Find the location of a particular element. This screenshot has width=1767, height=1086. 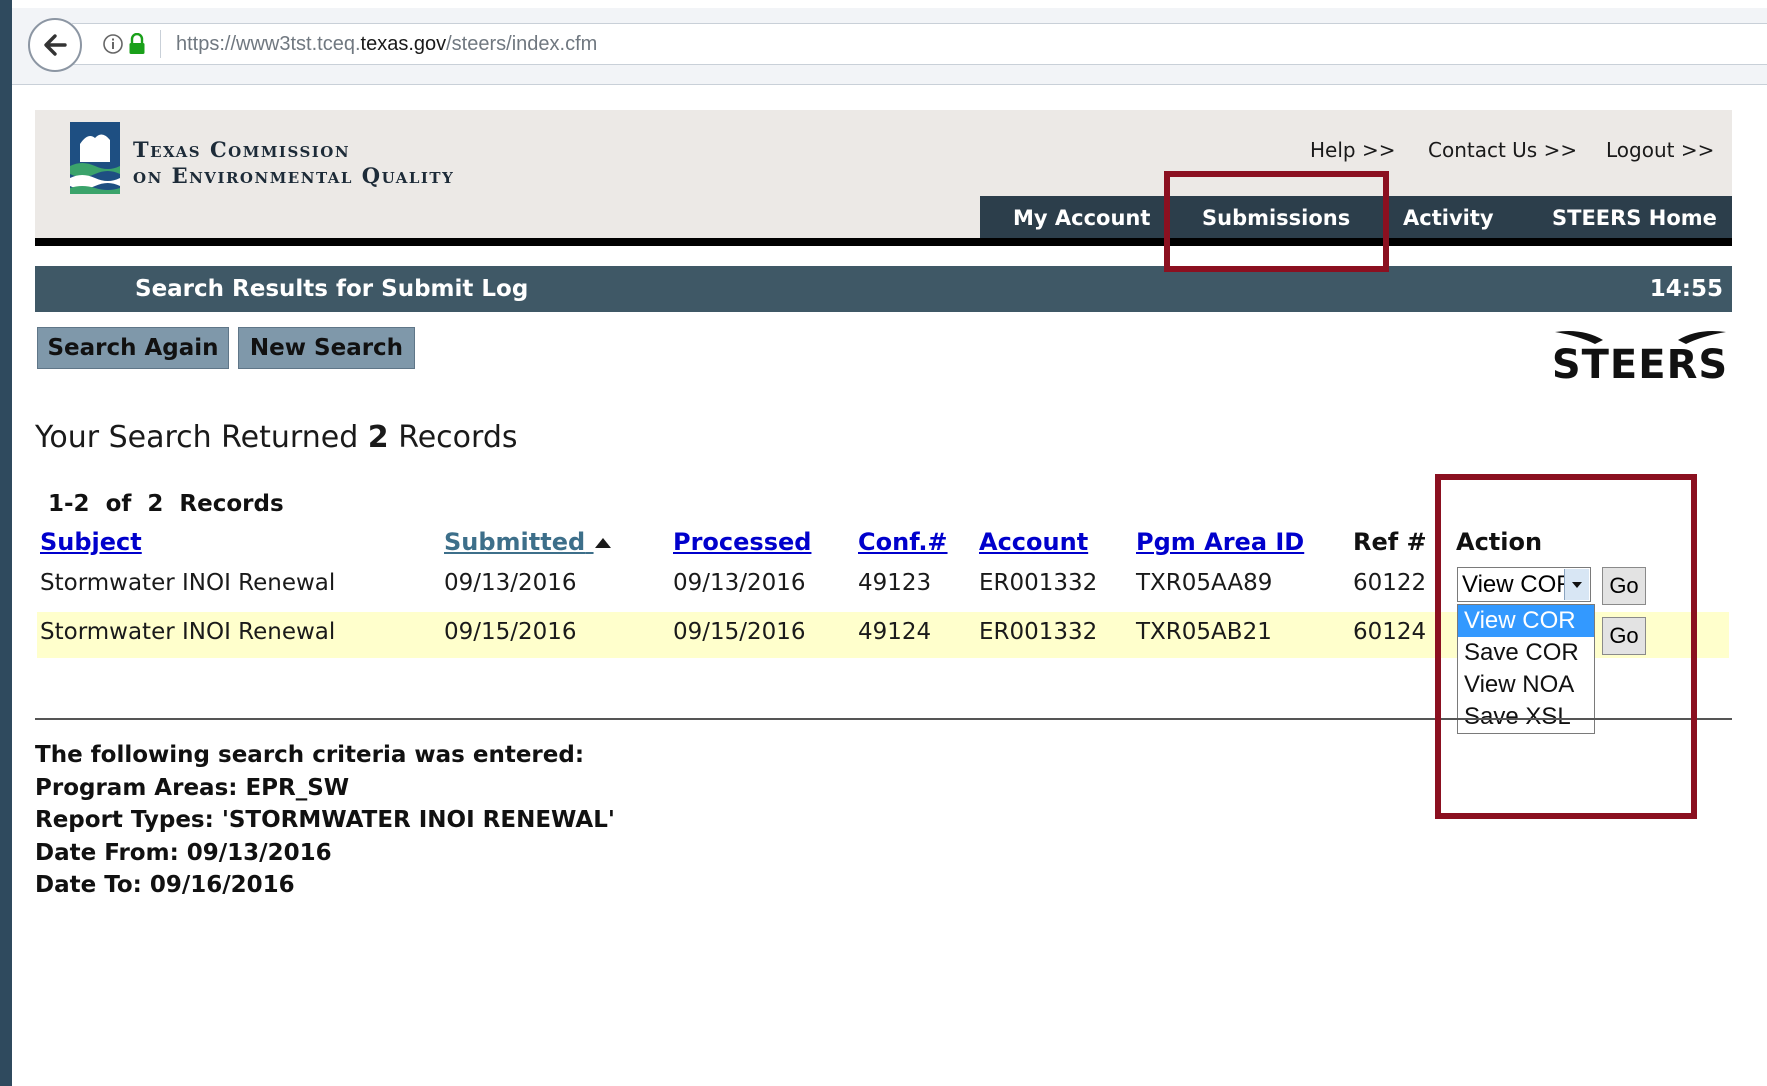

search-again-button: Search Again is located at coordinates (133, 348).